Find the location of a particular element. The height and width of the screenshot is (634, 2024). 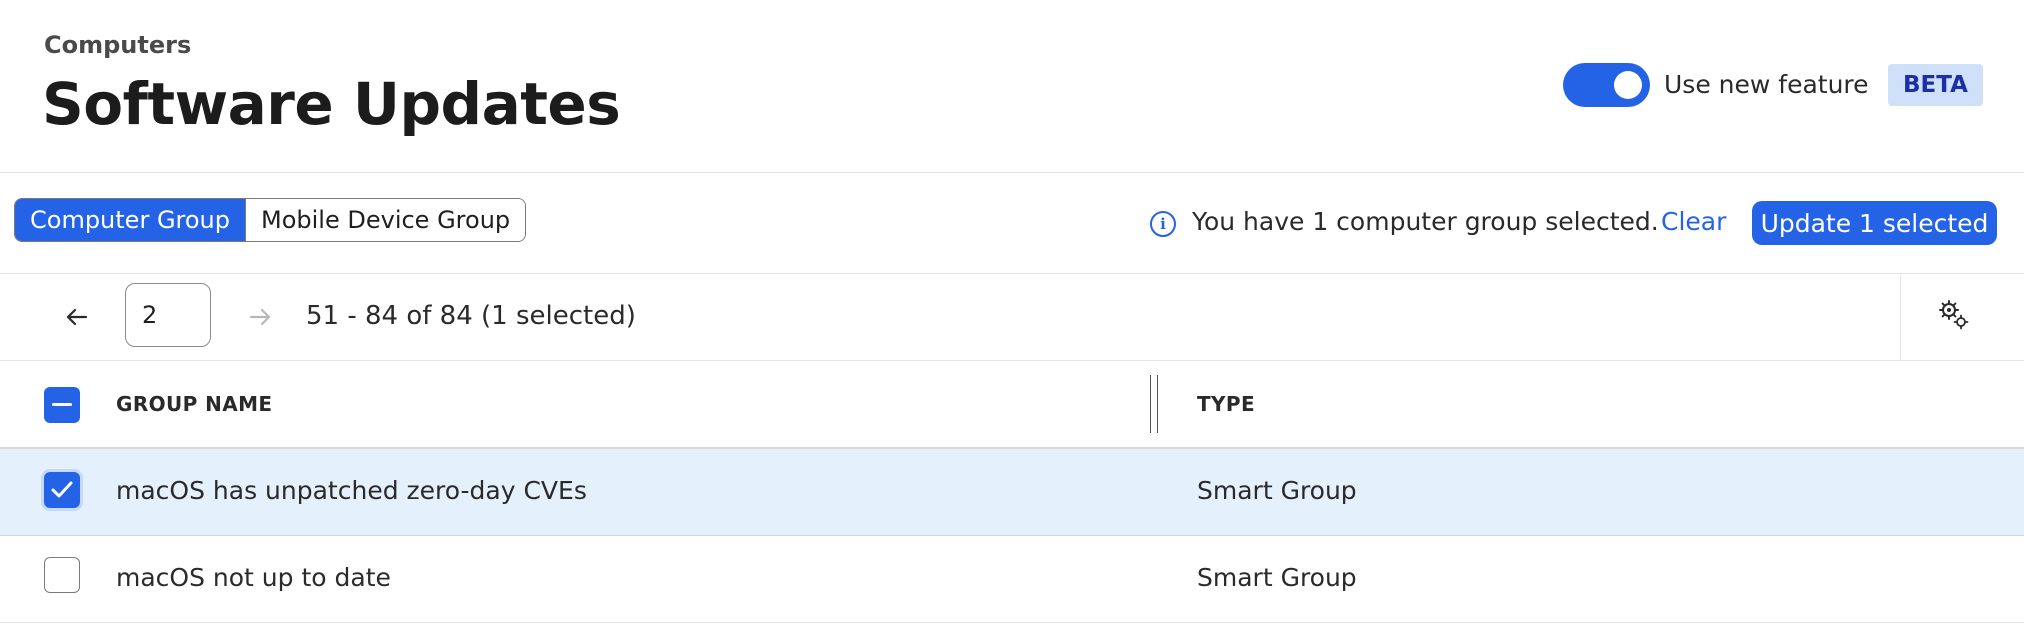

table-settings-cell is located at coordinates (1962, 317).